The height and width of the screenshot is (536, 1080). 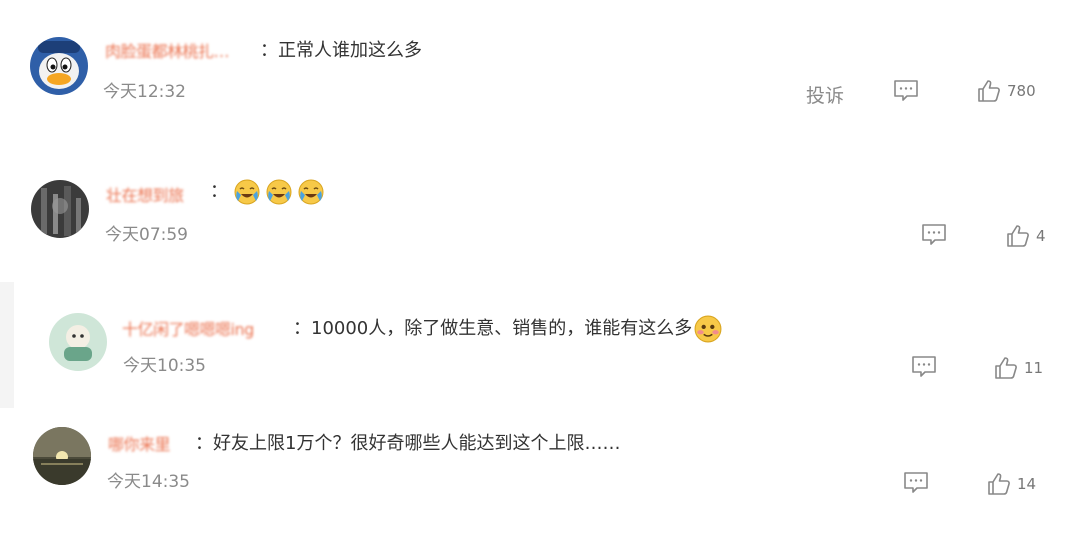 What do you see at coordinates (7, 345) in the screenshot?
I see `reply-thread-indicator` at bounding box center [7, 345].